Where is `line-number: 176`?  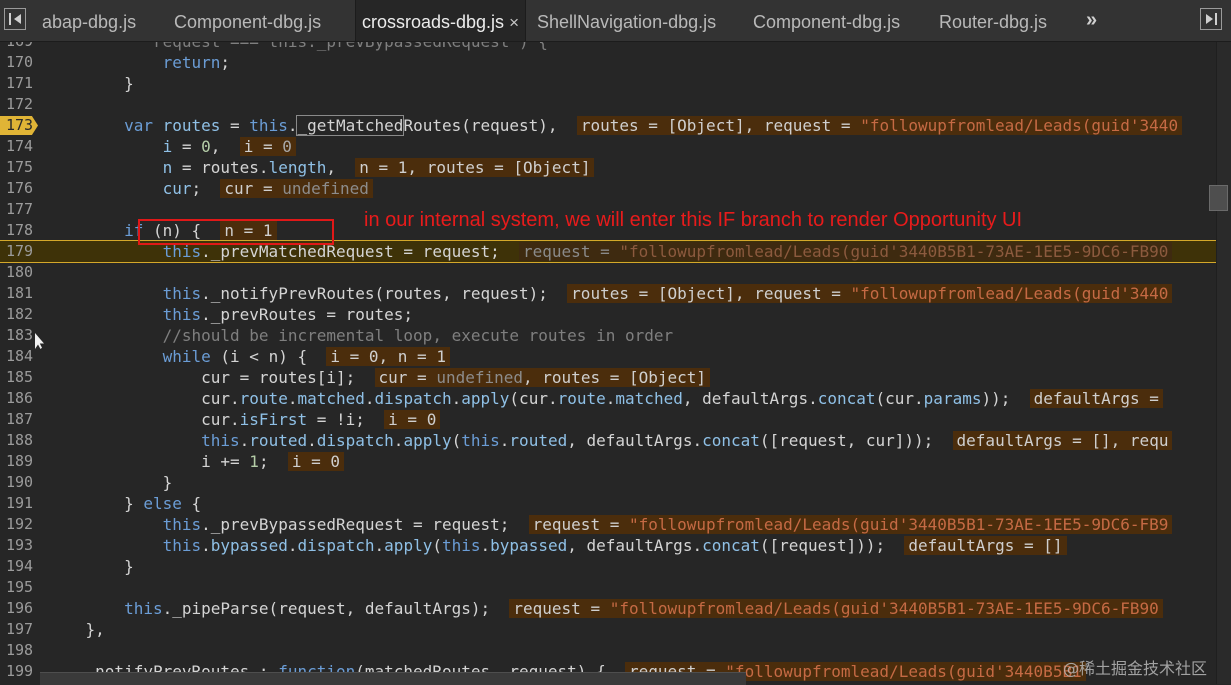
line-number: 176 is located at coordinates (19, 188).